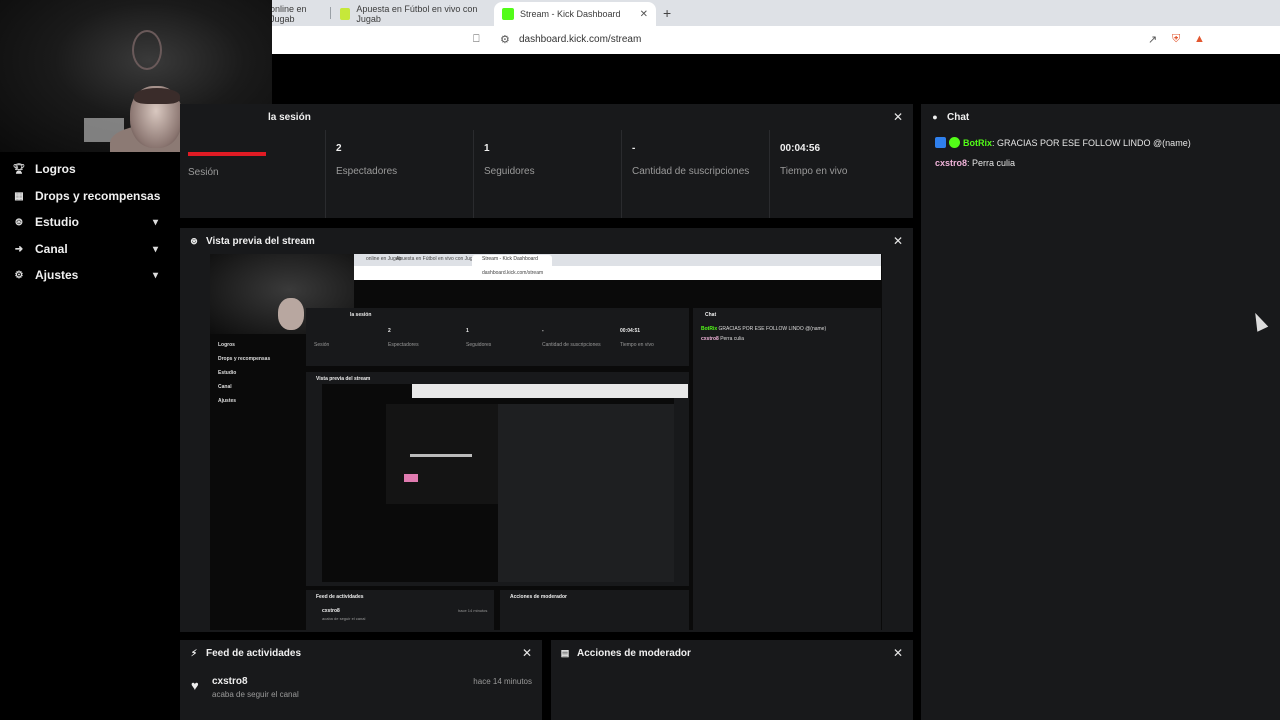 Image resolution: width=1280 pixels, height=720 pixels. I want to click on stat-session: Sesión, so click(252, 174).